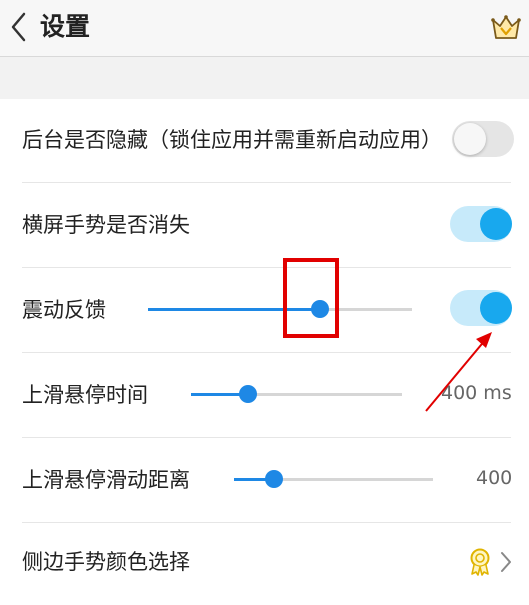 This screenshot has height=605, width=529. What do you see at coordinates (311, 298) in the screenshot?
I see `red-highlight-box` at bounding box center [311, 298].